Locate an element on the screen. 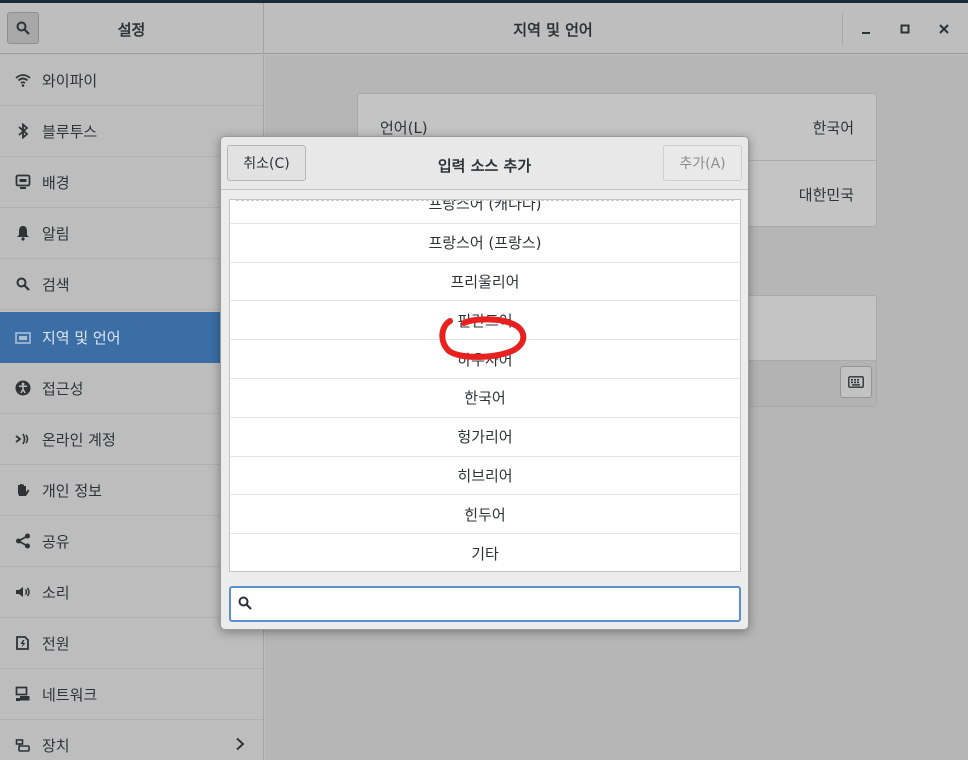  list-item-korean: 한국어 is located at coordinates (485, 398).